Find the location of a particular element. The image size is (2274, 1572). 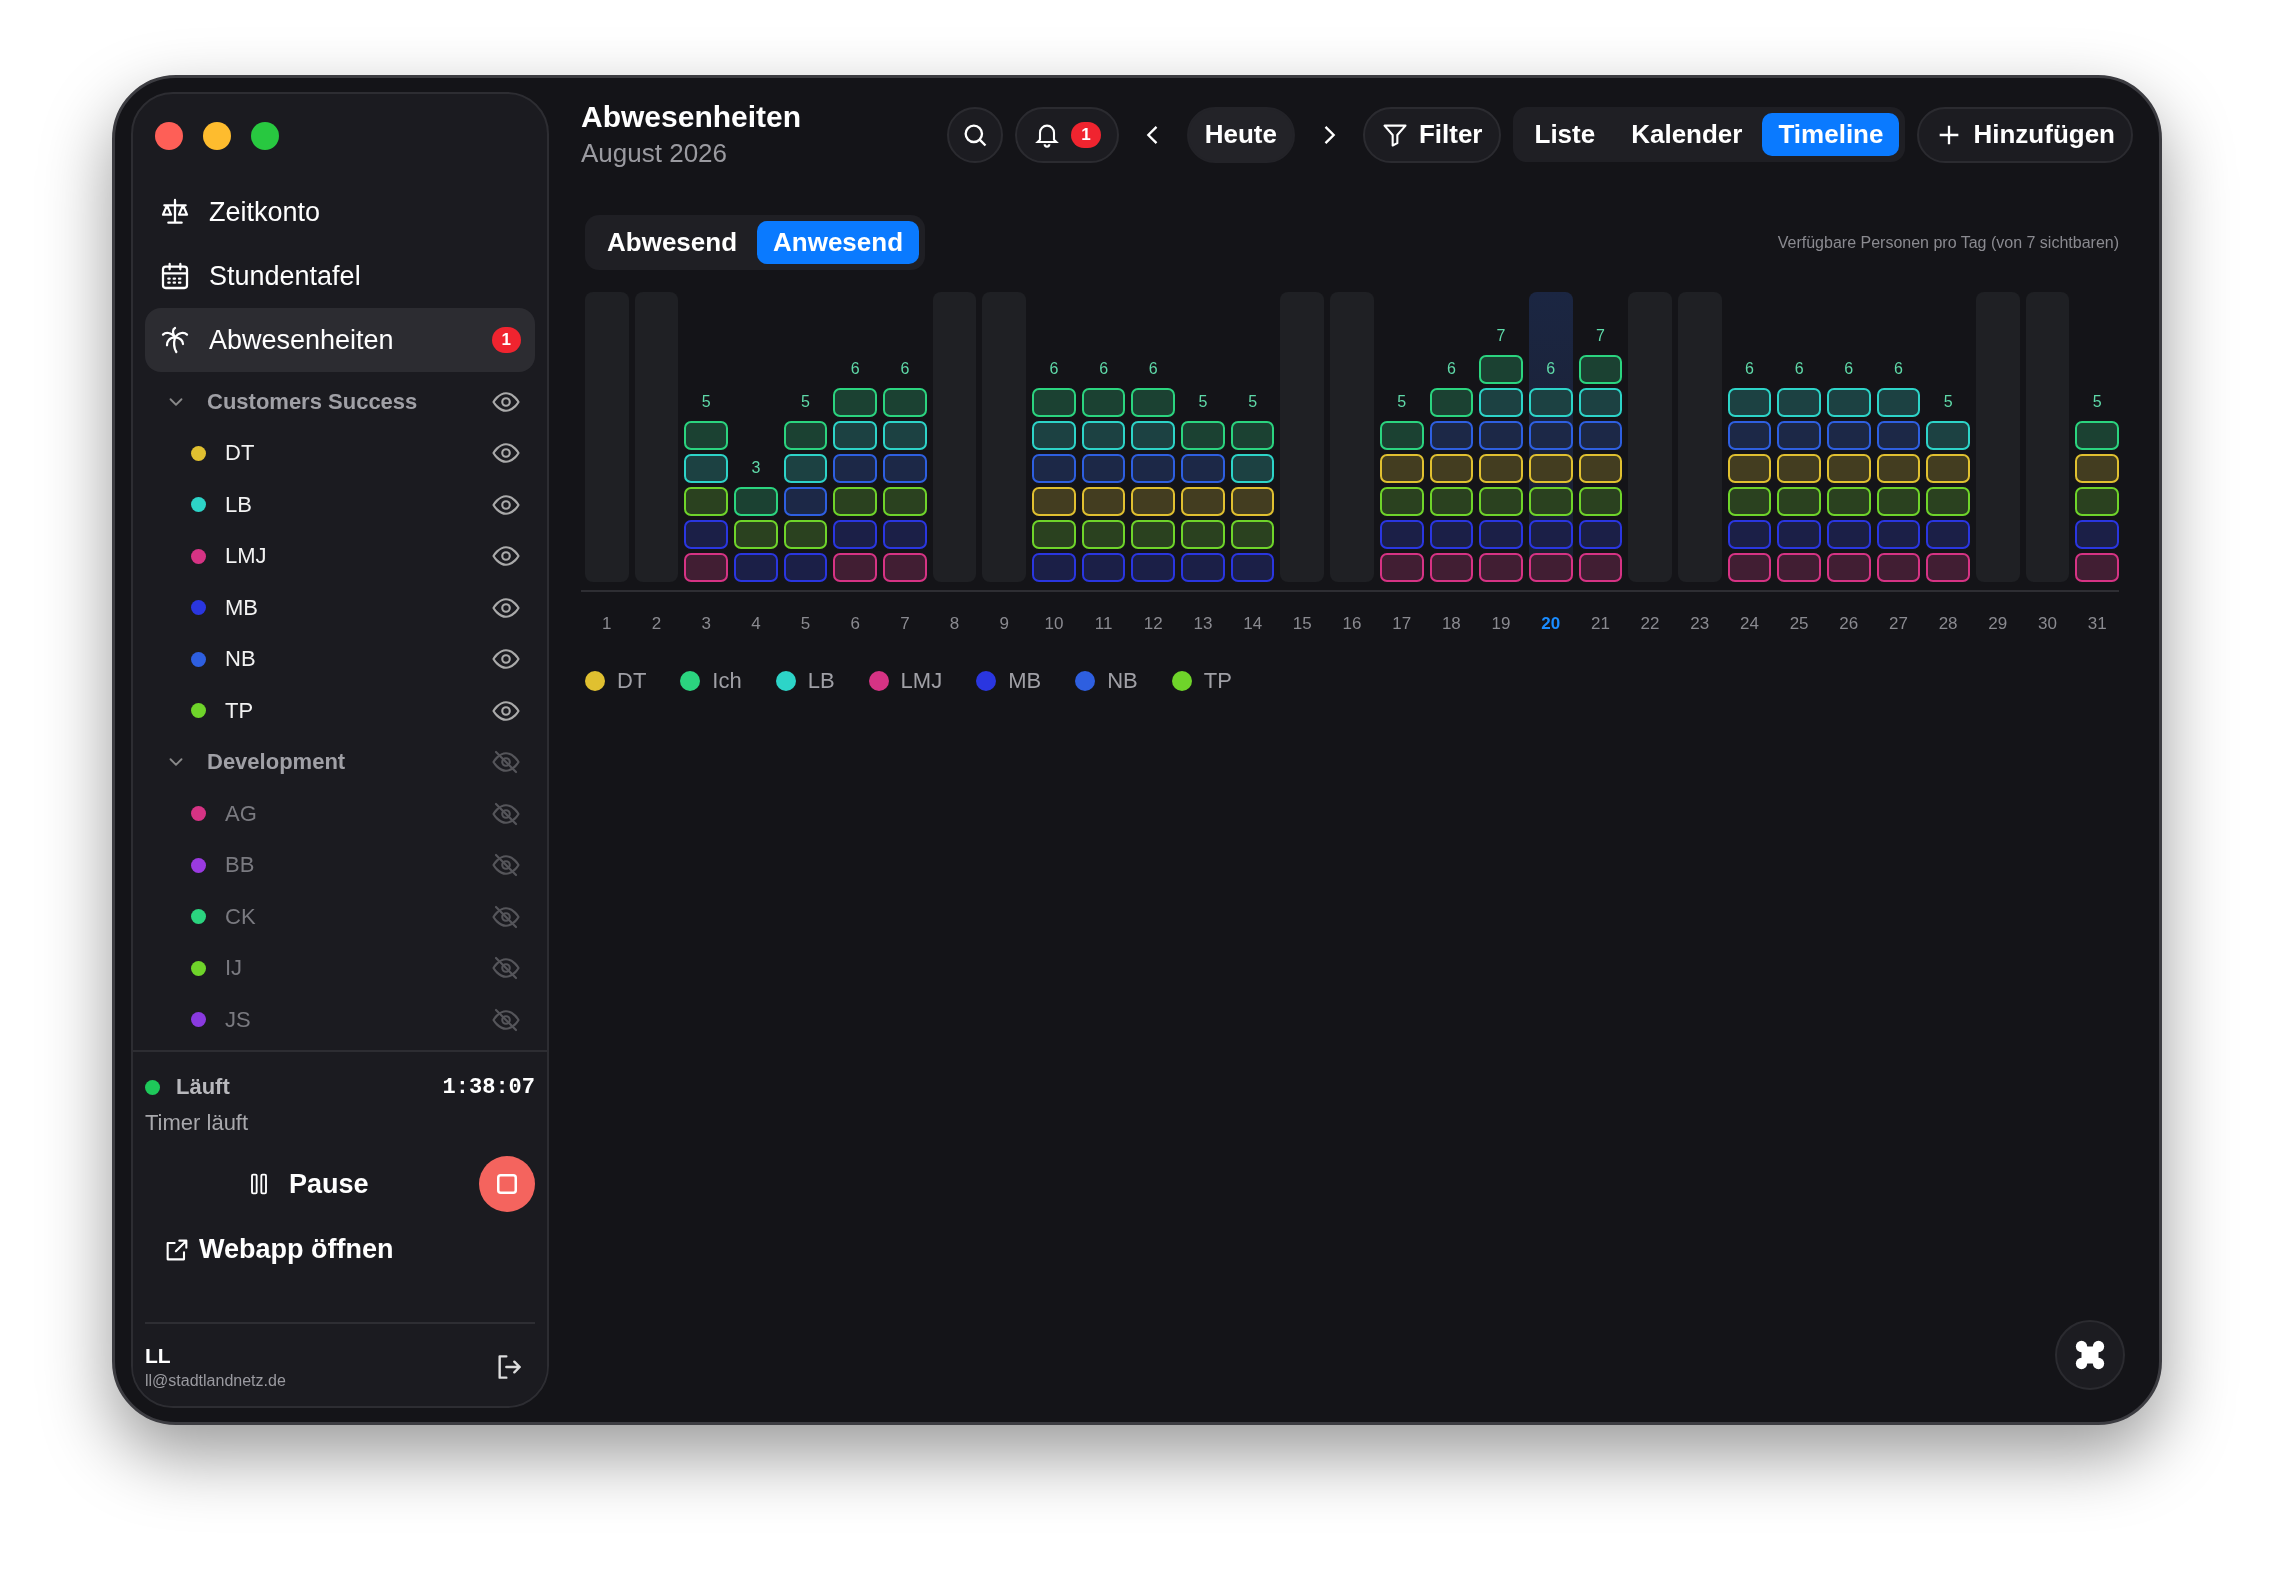

member-row: LMJ is located at coordinates (340, 556).